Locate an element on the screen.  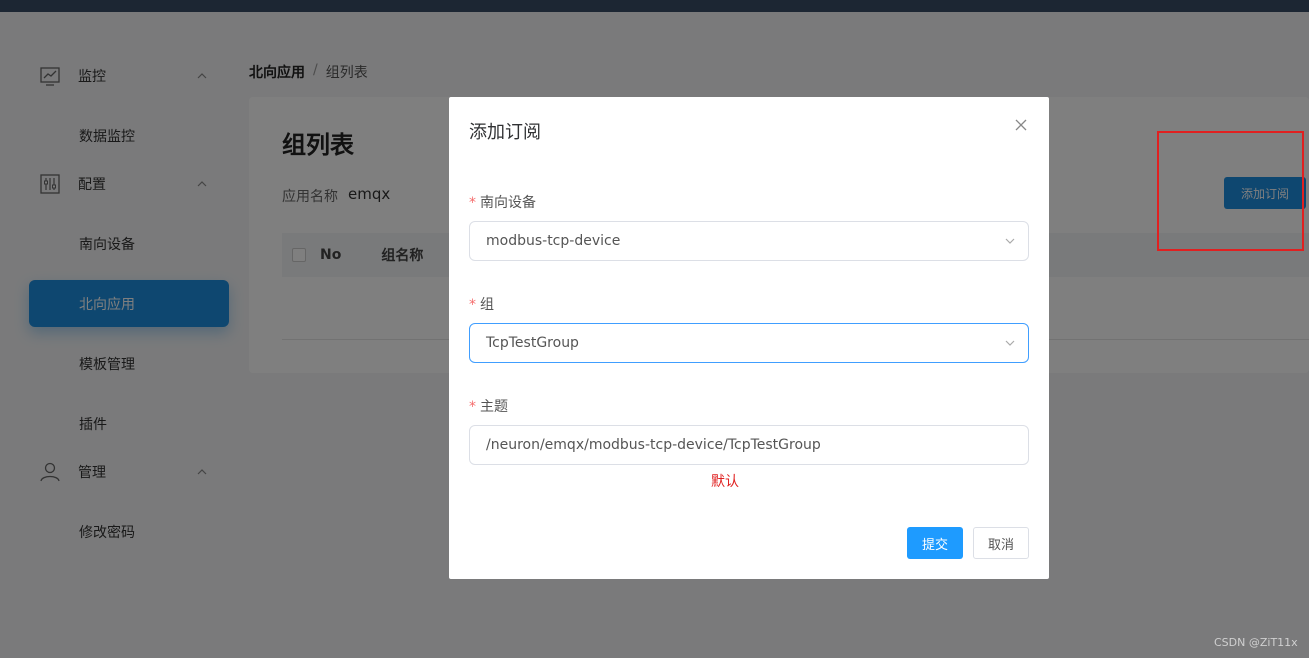
group-select-value: TcpTestGroup is located at coordinates (532, 343).